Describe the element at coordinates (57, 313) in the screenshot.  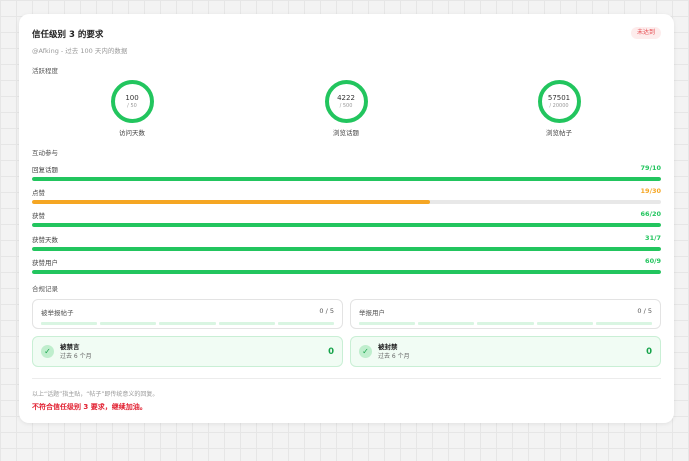
I see `reported-posts-label: 被举报帖子` at that location.